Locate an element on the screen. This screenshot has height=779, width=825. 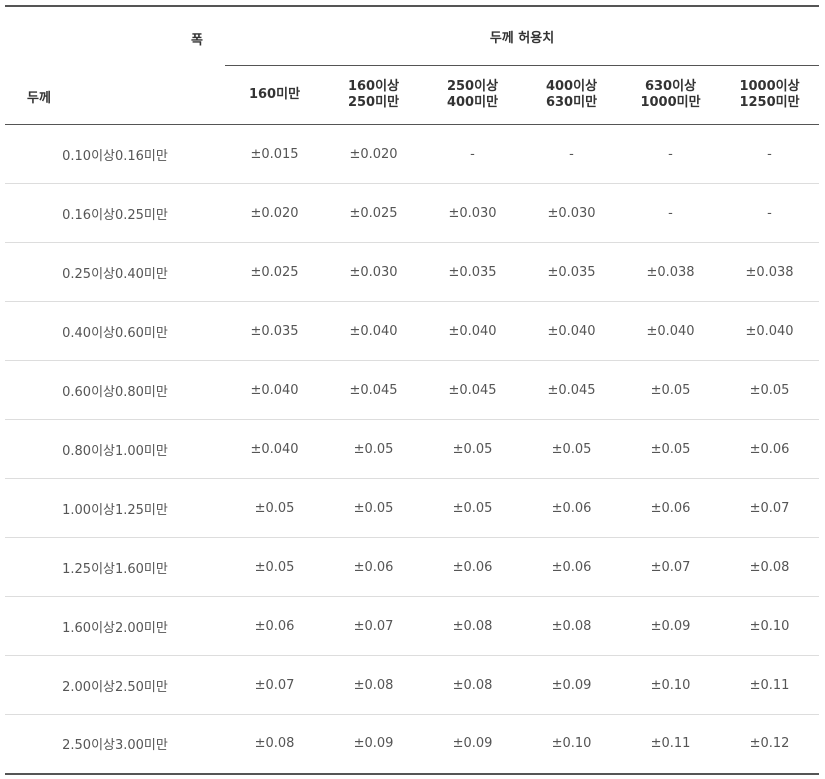
thickness-range-label: 2.00이상2.50미만 is located at coordinates (115, 687).